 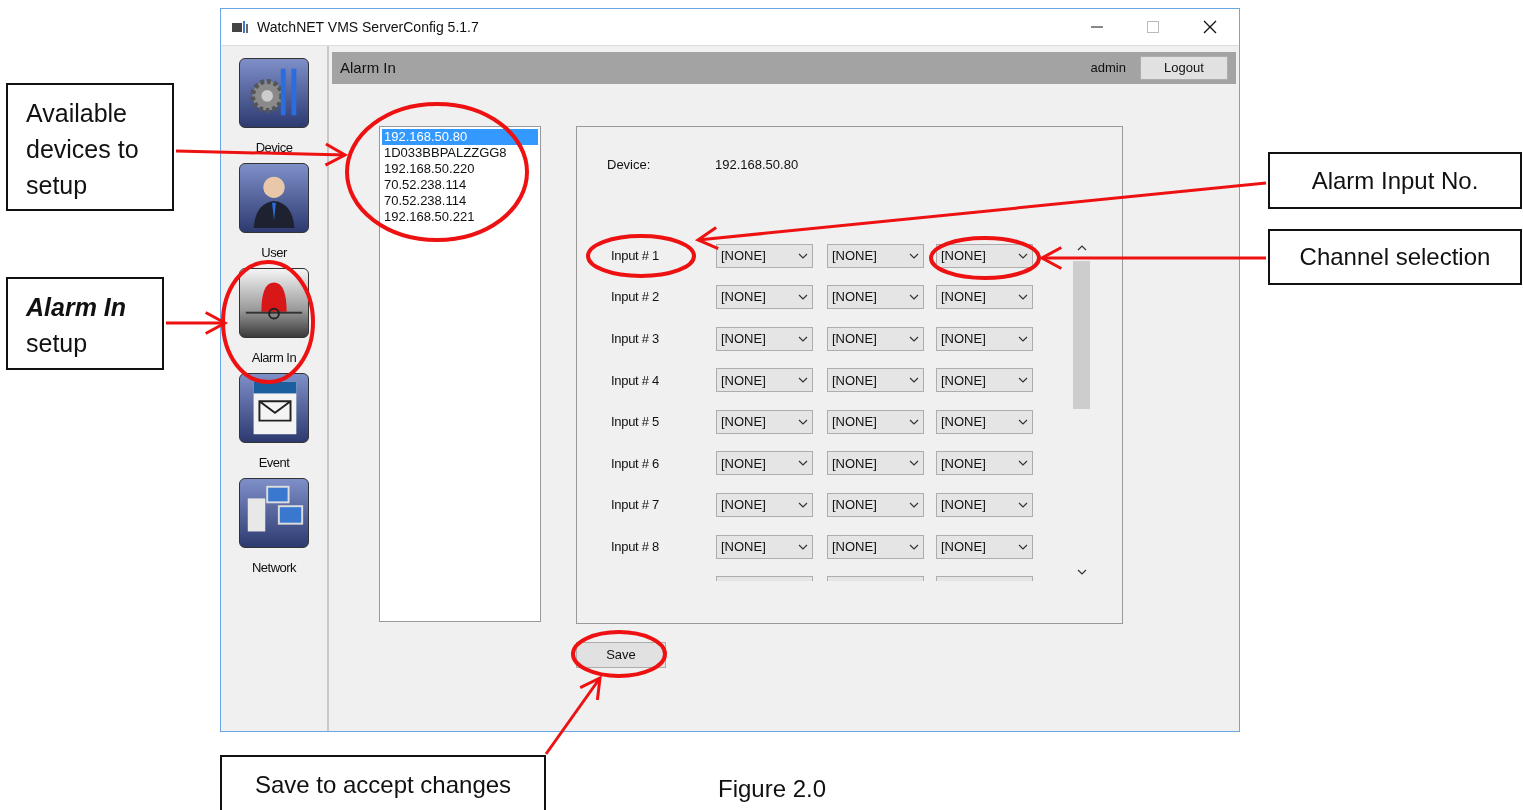 What do you see at coordinates (274, 568) in the screenshot?
I see `sidebar-label: Network` at bounding box center [274, 568].